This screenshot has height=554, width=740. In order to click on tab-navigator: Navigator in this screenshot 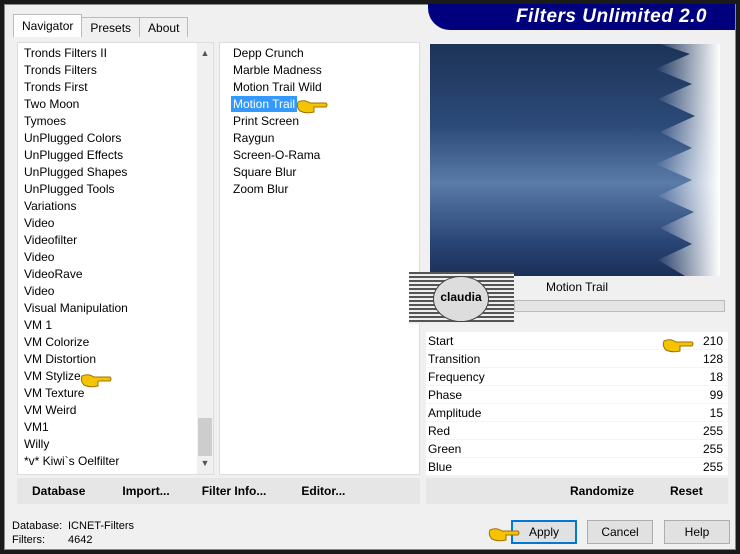, I will do `click(48, 25)`.